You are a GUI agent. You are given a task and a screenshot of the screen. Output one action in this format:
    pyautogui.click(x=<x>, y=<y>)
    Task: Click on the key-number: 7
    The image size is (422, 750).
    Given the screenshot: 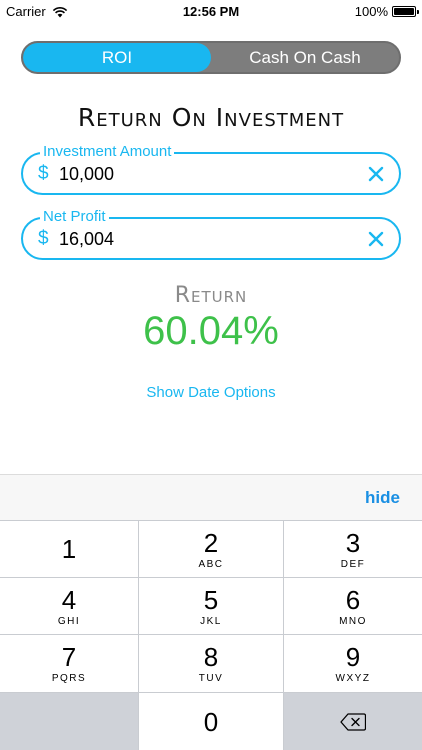 What is the action you would take?
    pyautogui.click(x=69, y=657)
    